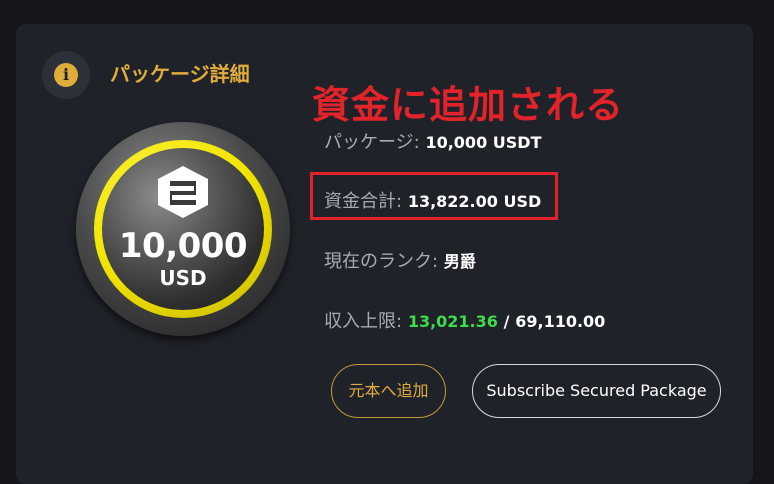 The width and height of the screenshot is (774, 484). I want to click on rank-value: 男爵, so click(459, 261).